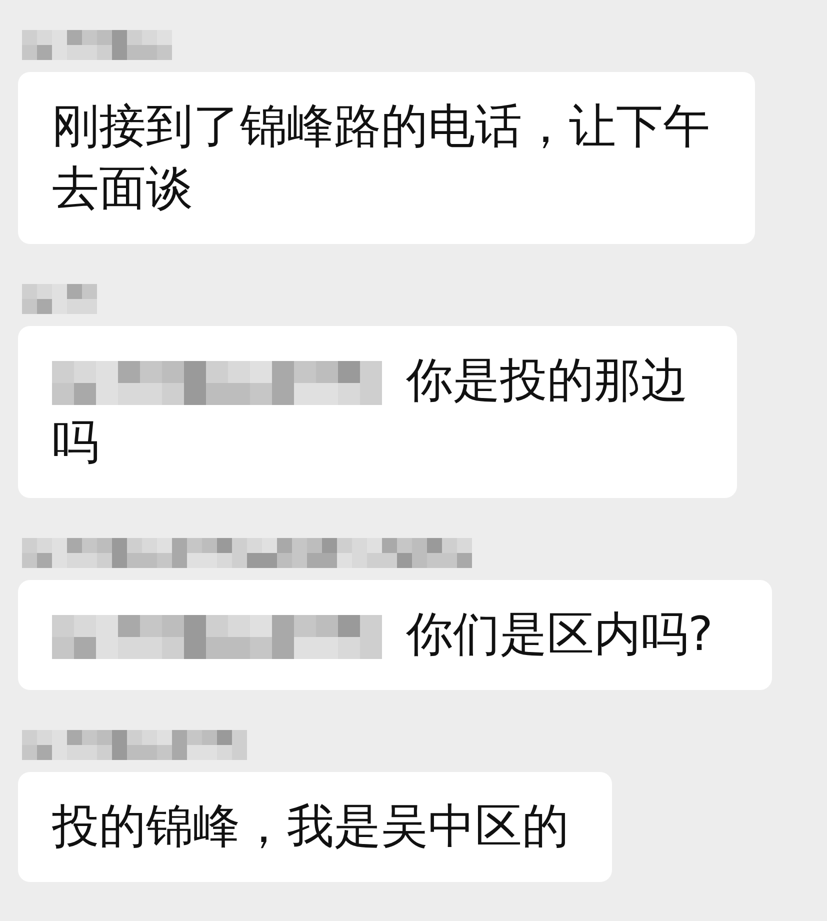 The image size is (827, 921). What do you see at coordinates (310, 826) in the screenshot?
I see `message-text: 投的锦峰，我是吴中区的` at bounding box center [310, 826].